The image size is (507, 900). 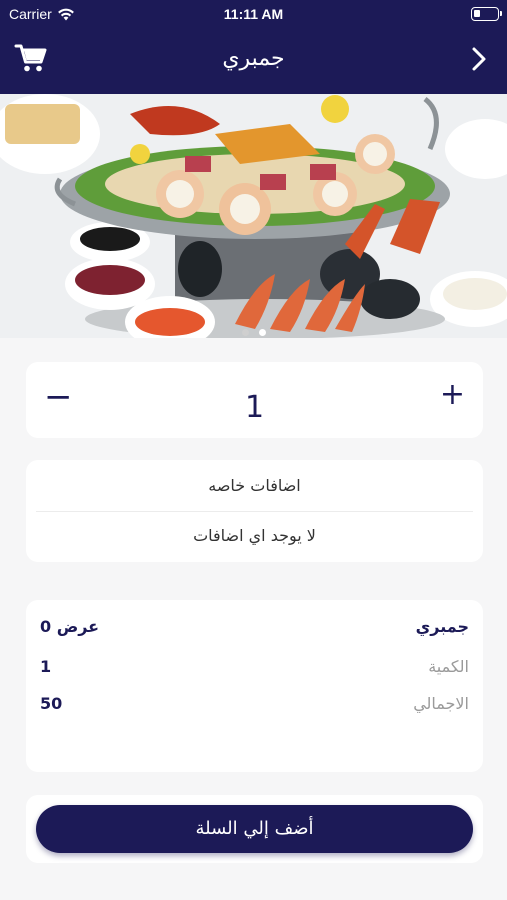 I want to click on quantity-stepper: − 1 +, so click(x=254, y=400).